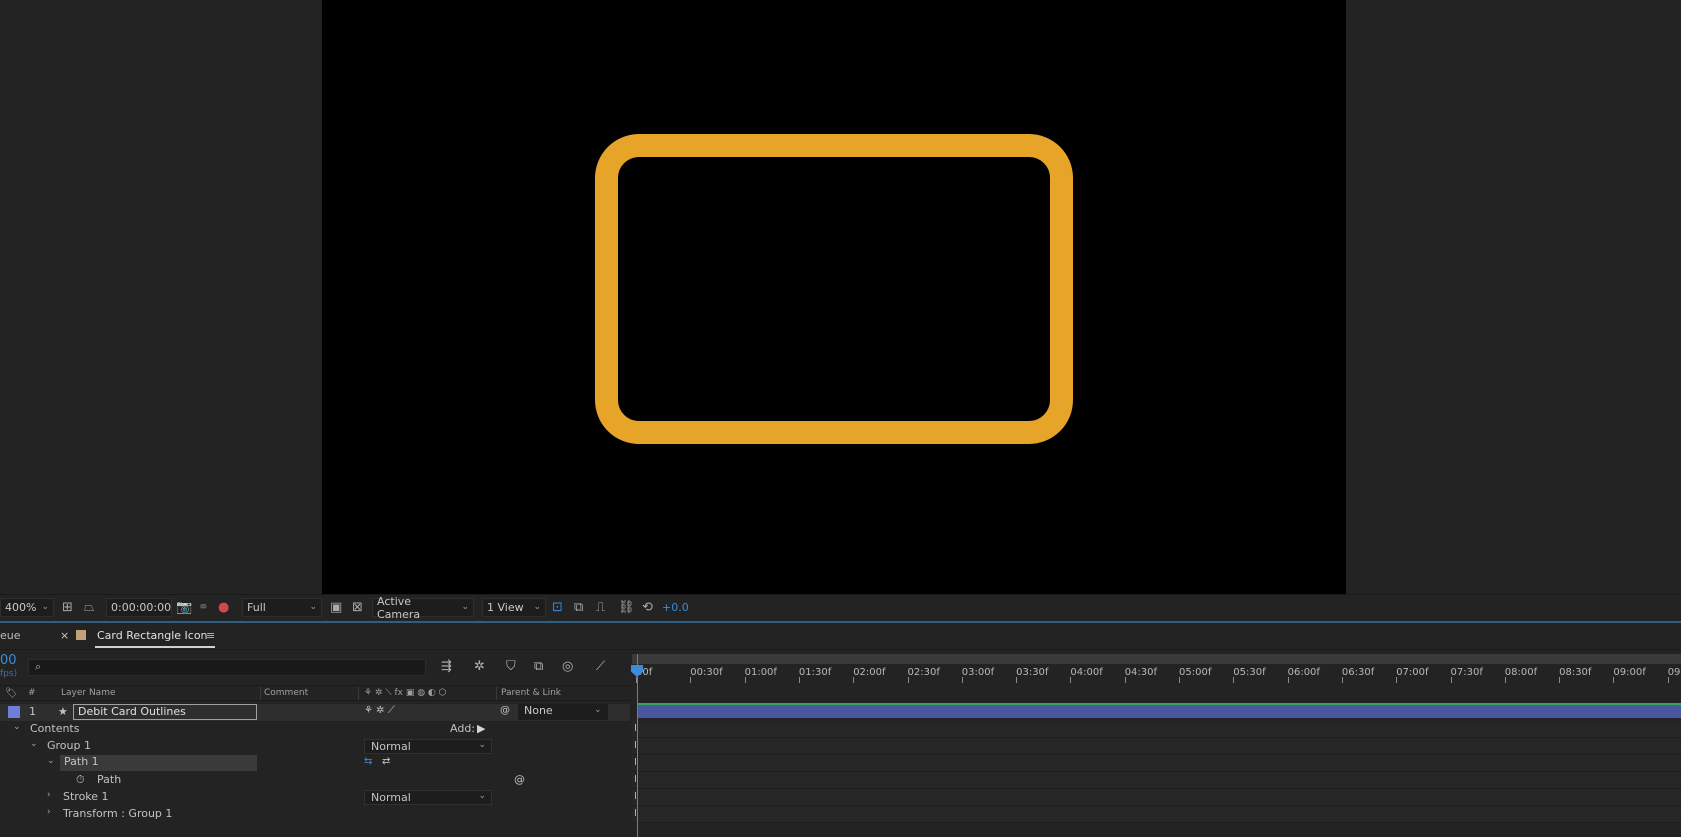 The image size is (1681, 837). What do you see at coordinates (578, 607) in the screenshot?
I see `fast-previews-icon: ⧉` at bounding box center [578, 607].